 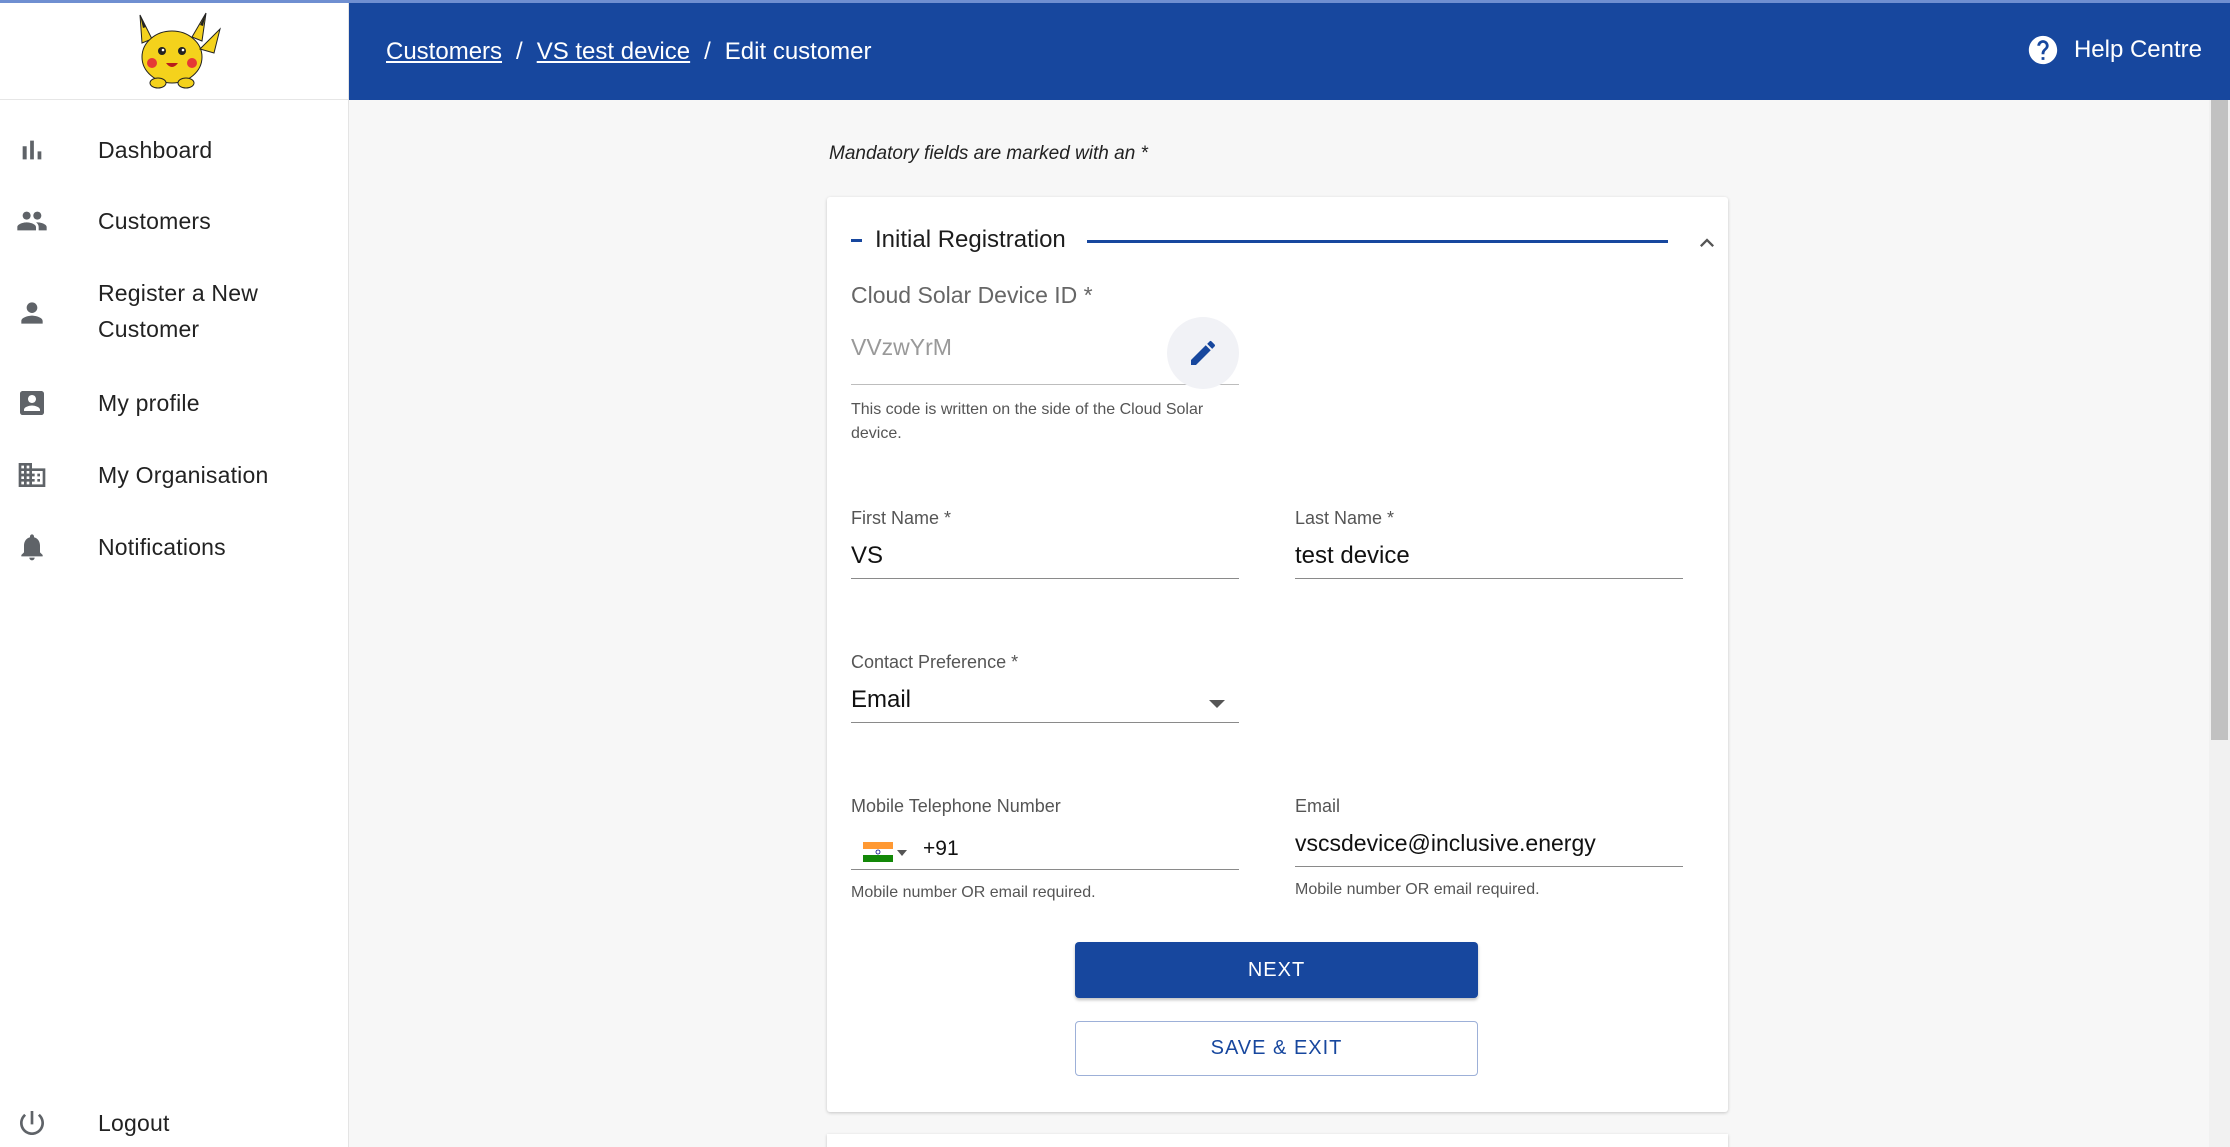 I want to click on chevron-up-icon, so click(x=1707, y=242).